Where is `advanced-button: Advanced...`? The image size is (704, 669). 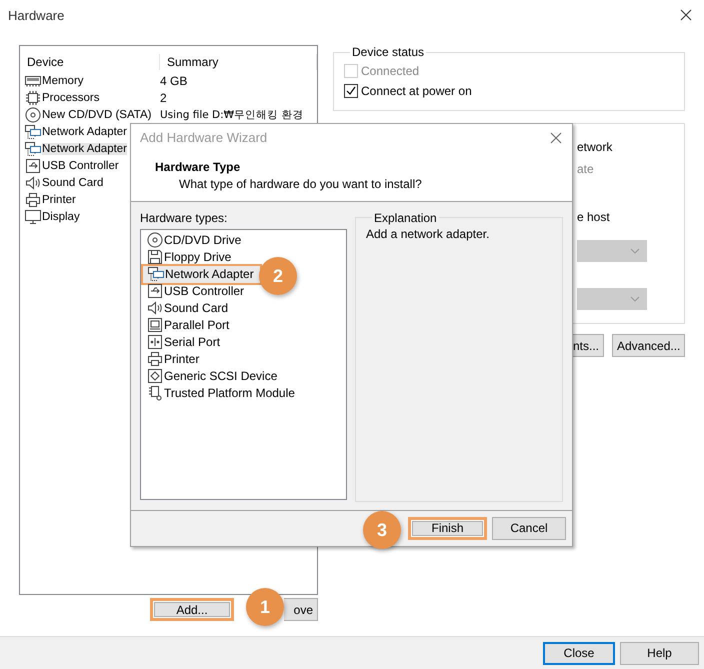
advanced-button: Advanced... is located at coordinates (648, 345).